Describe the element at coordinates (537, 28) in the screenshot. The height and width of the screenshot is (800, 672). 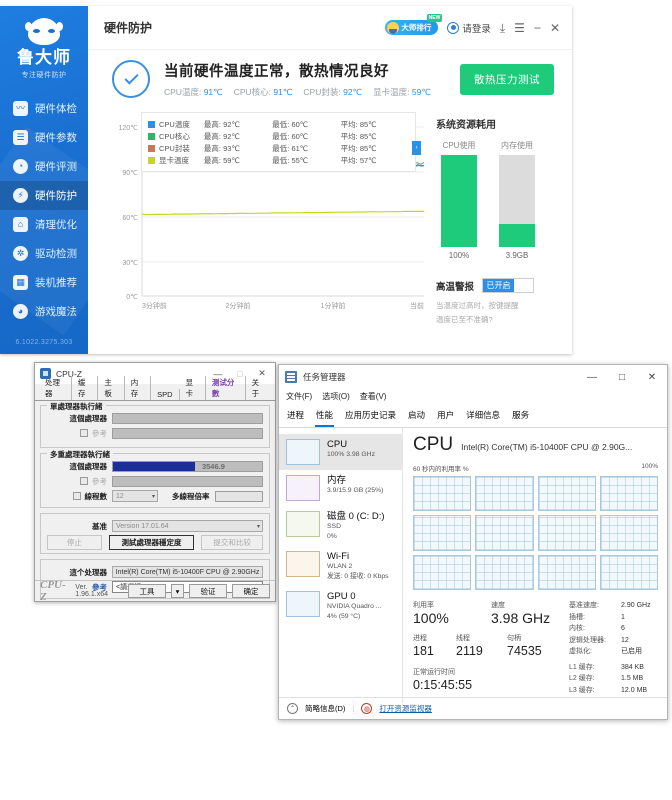
I see `minimize-icon: −` at that location.